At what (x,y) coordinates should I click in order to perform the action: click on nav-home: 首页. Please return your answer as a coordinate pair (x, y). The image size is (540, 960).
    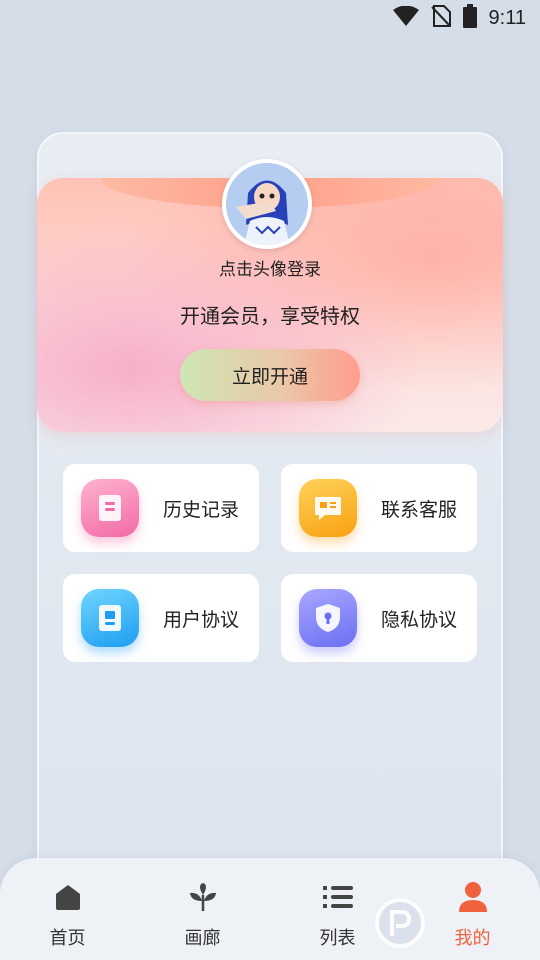
    Looking at the image, I should click on (68, 915).